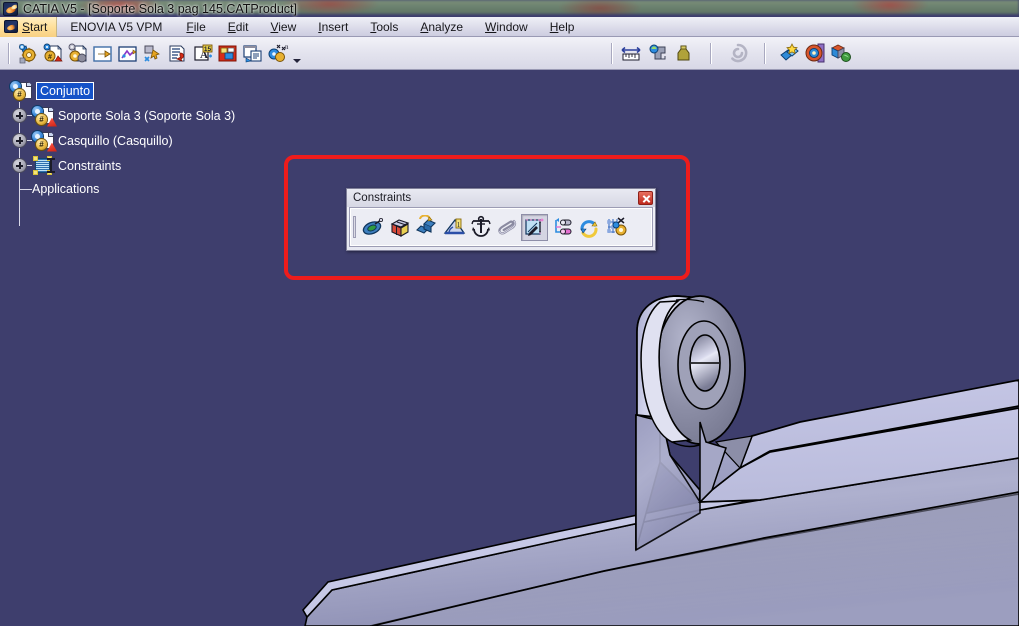 This screenshot has width=1019, height=626. I want to click on close-icon, so click(645, 198).